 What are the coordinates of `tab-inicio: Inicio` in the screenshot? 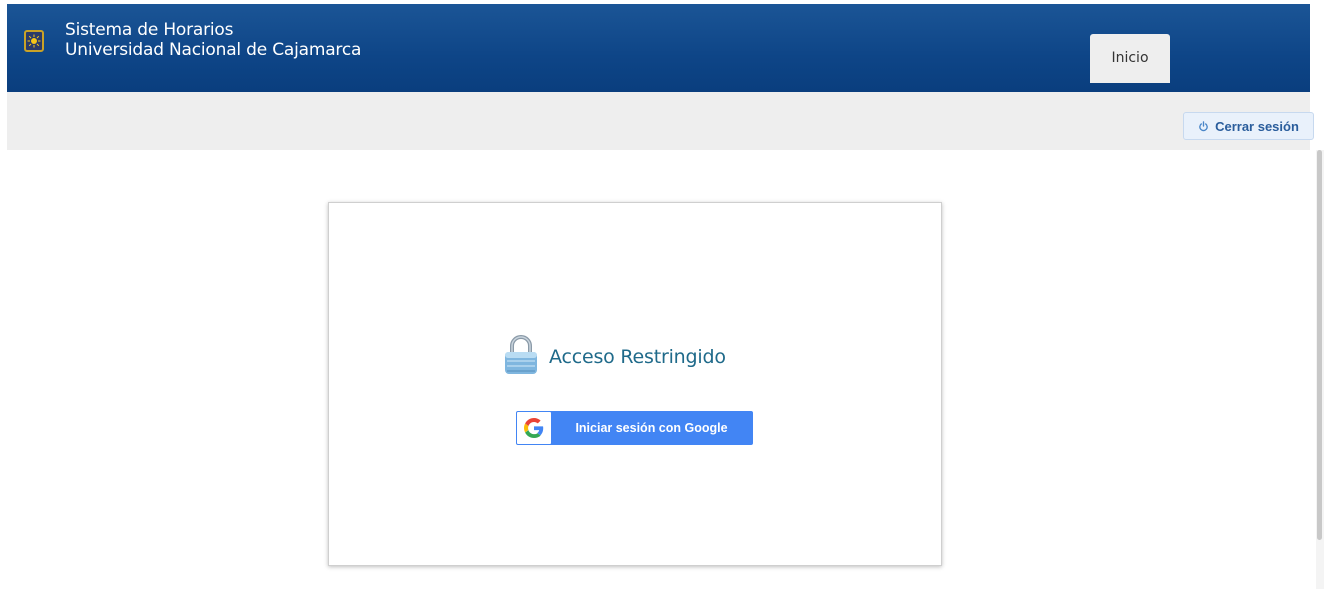 It's located at (1130, 58).